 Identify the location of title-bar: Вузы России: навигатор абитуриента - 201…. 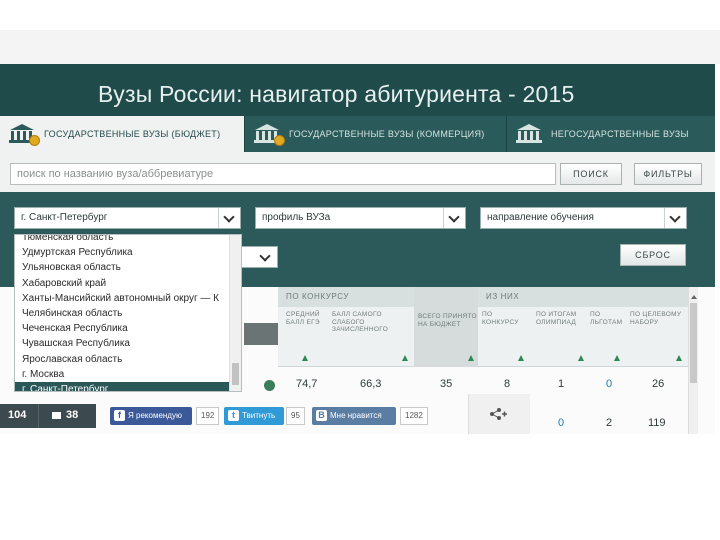
(357, 90).